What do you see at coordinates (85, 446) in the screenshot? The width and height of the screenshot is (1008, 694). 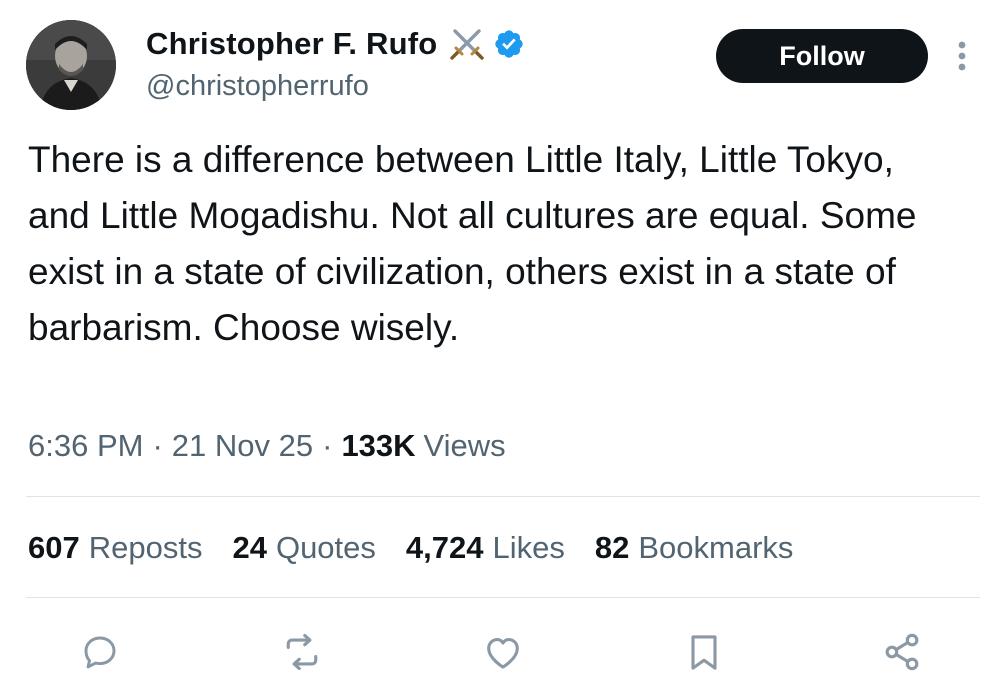 I see `tweet-time: 6:36 PM` at bounding box center [85, 446].